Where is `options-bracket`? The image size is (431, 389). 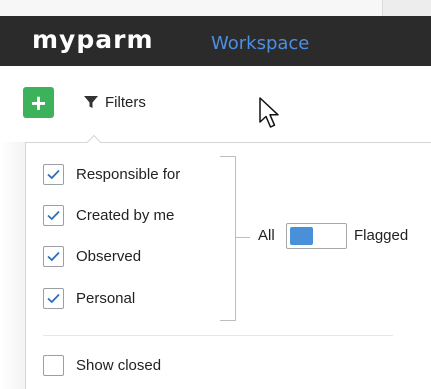
options-bracket is located at coordinates (228, 238).